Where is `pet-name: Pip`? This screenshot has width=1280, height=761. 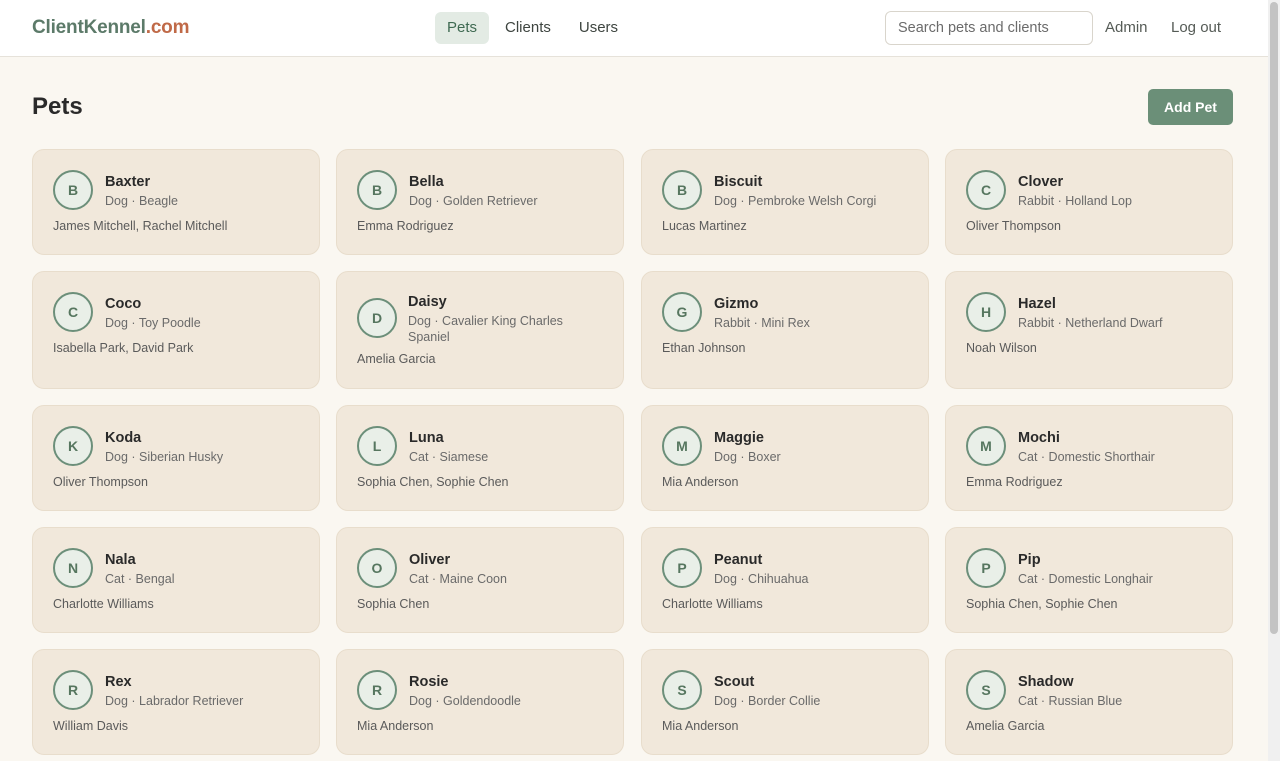 pet-name: Pip is located at coordinates (1029, 560).